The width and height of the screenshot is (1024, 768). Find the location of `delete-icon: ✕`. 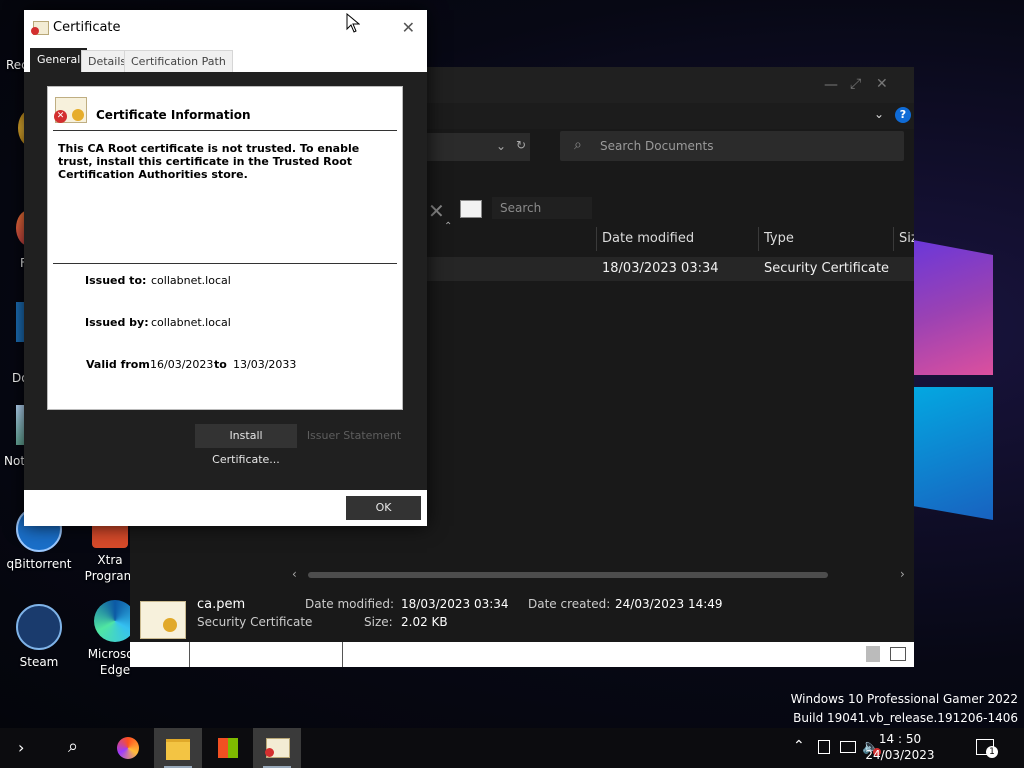

delete-icon: ✕ is located at coordinates (436, 211).